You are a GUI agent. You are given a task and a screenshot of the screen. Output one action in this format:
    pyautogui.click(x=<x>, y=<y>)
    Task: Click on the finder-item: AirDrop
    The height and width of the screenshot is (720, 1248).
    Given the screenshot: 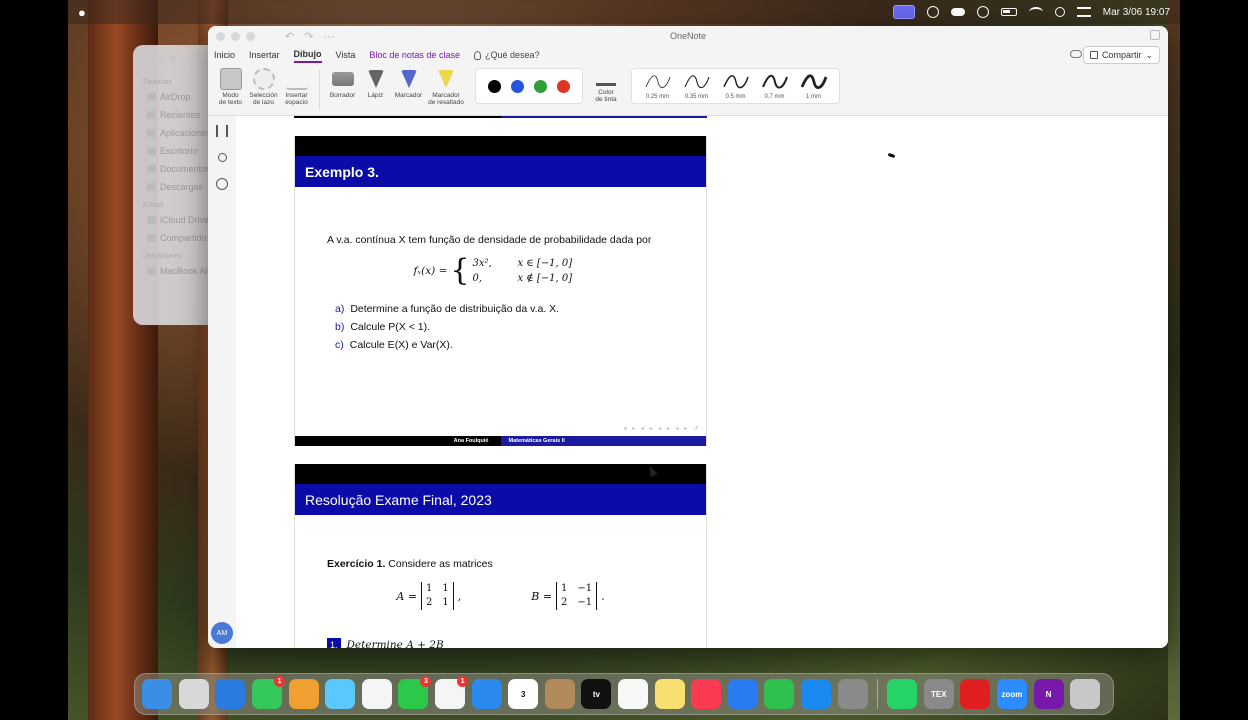 What is the action you would take?
    pyautogui.click(x=180, y=97)
    